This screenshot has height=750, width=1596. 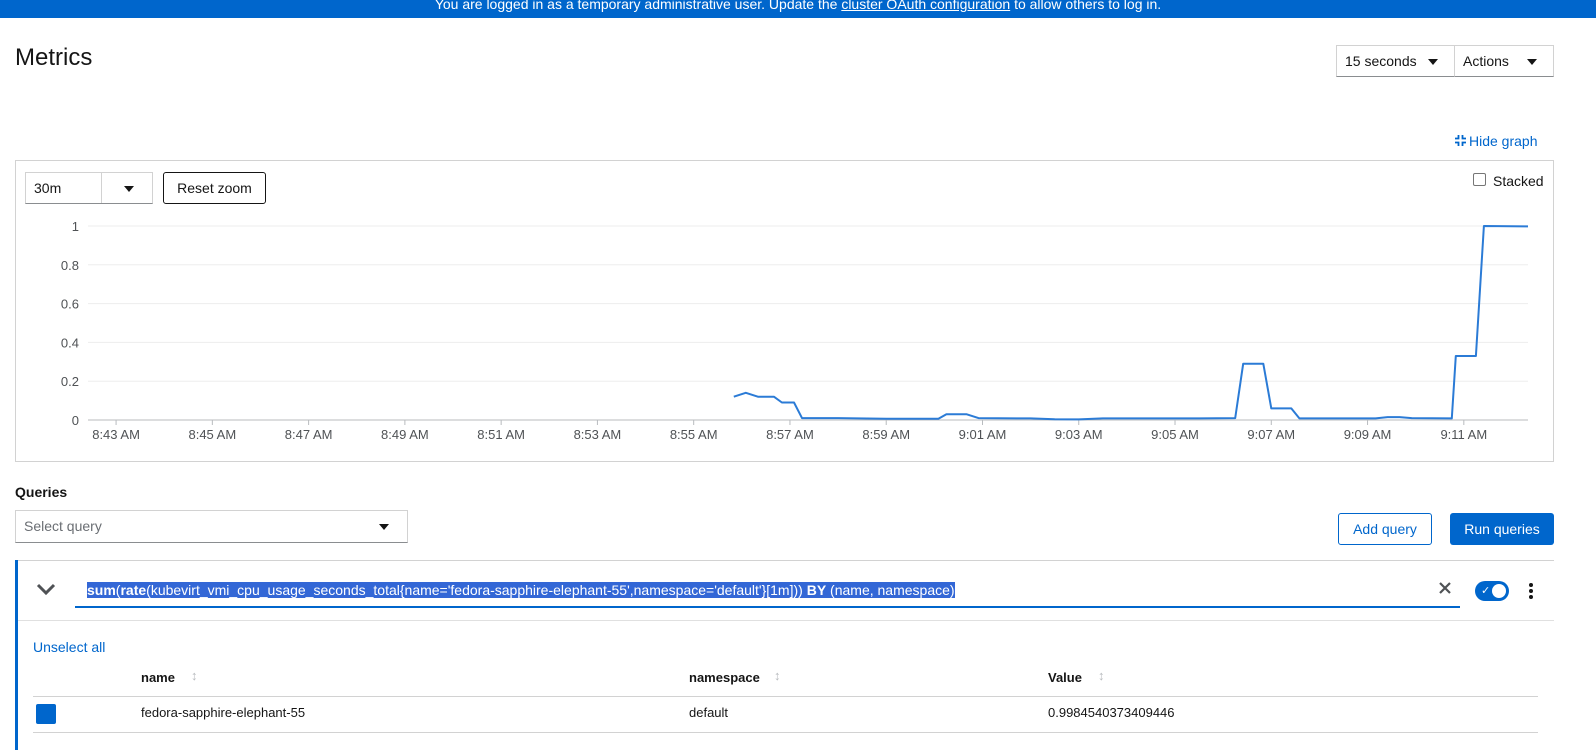 What do you see at coordinates (69, 647) in the screenshot?
I see `unselect-all-button: Unselect all` at bounding box center [69, 647].